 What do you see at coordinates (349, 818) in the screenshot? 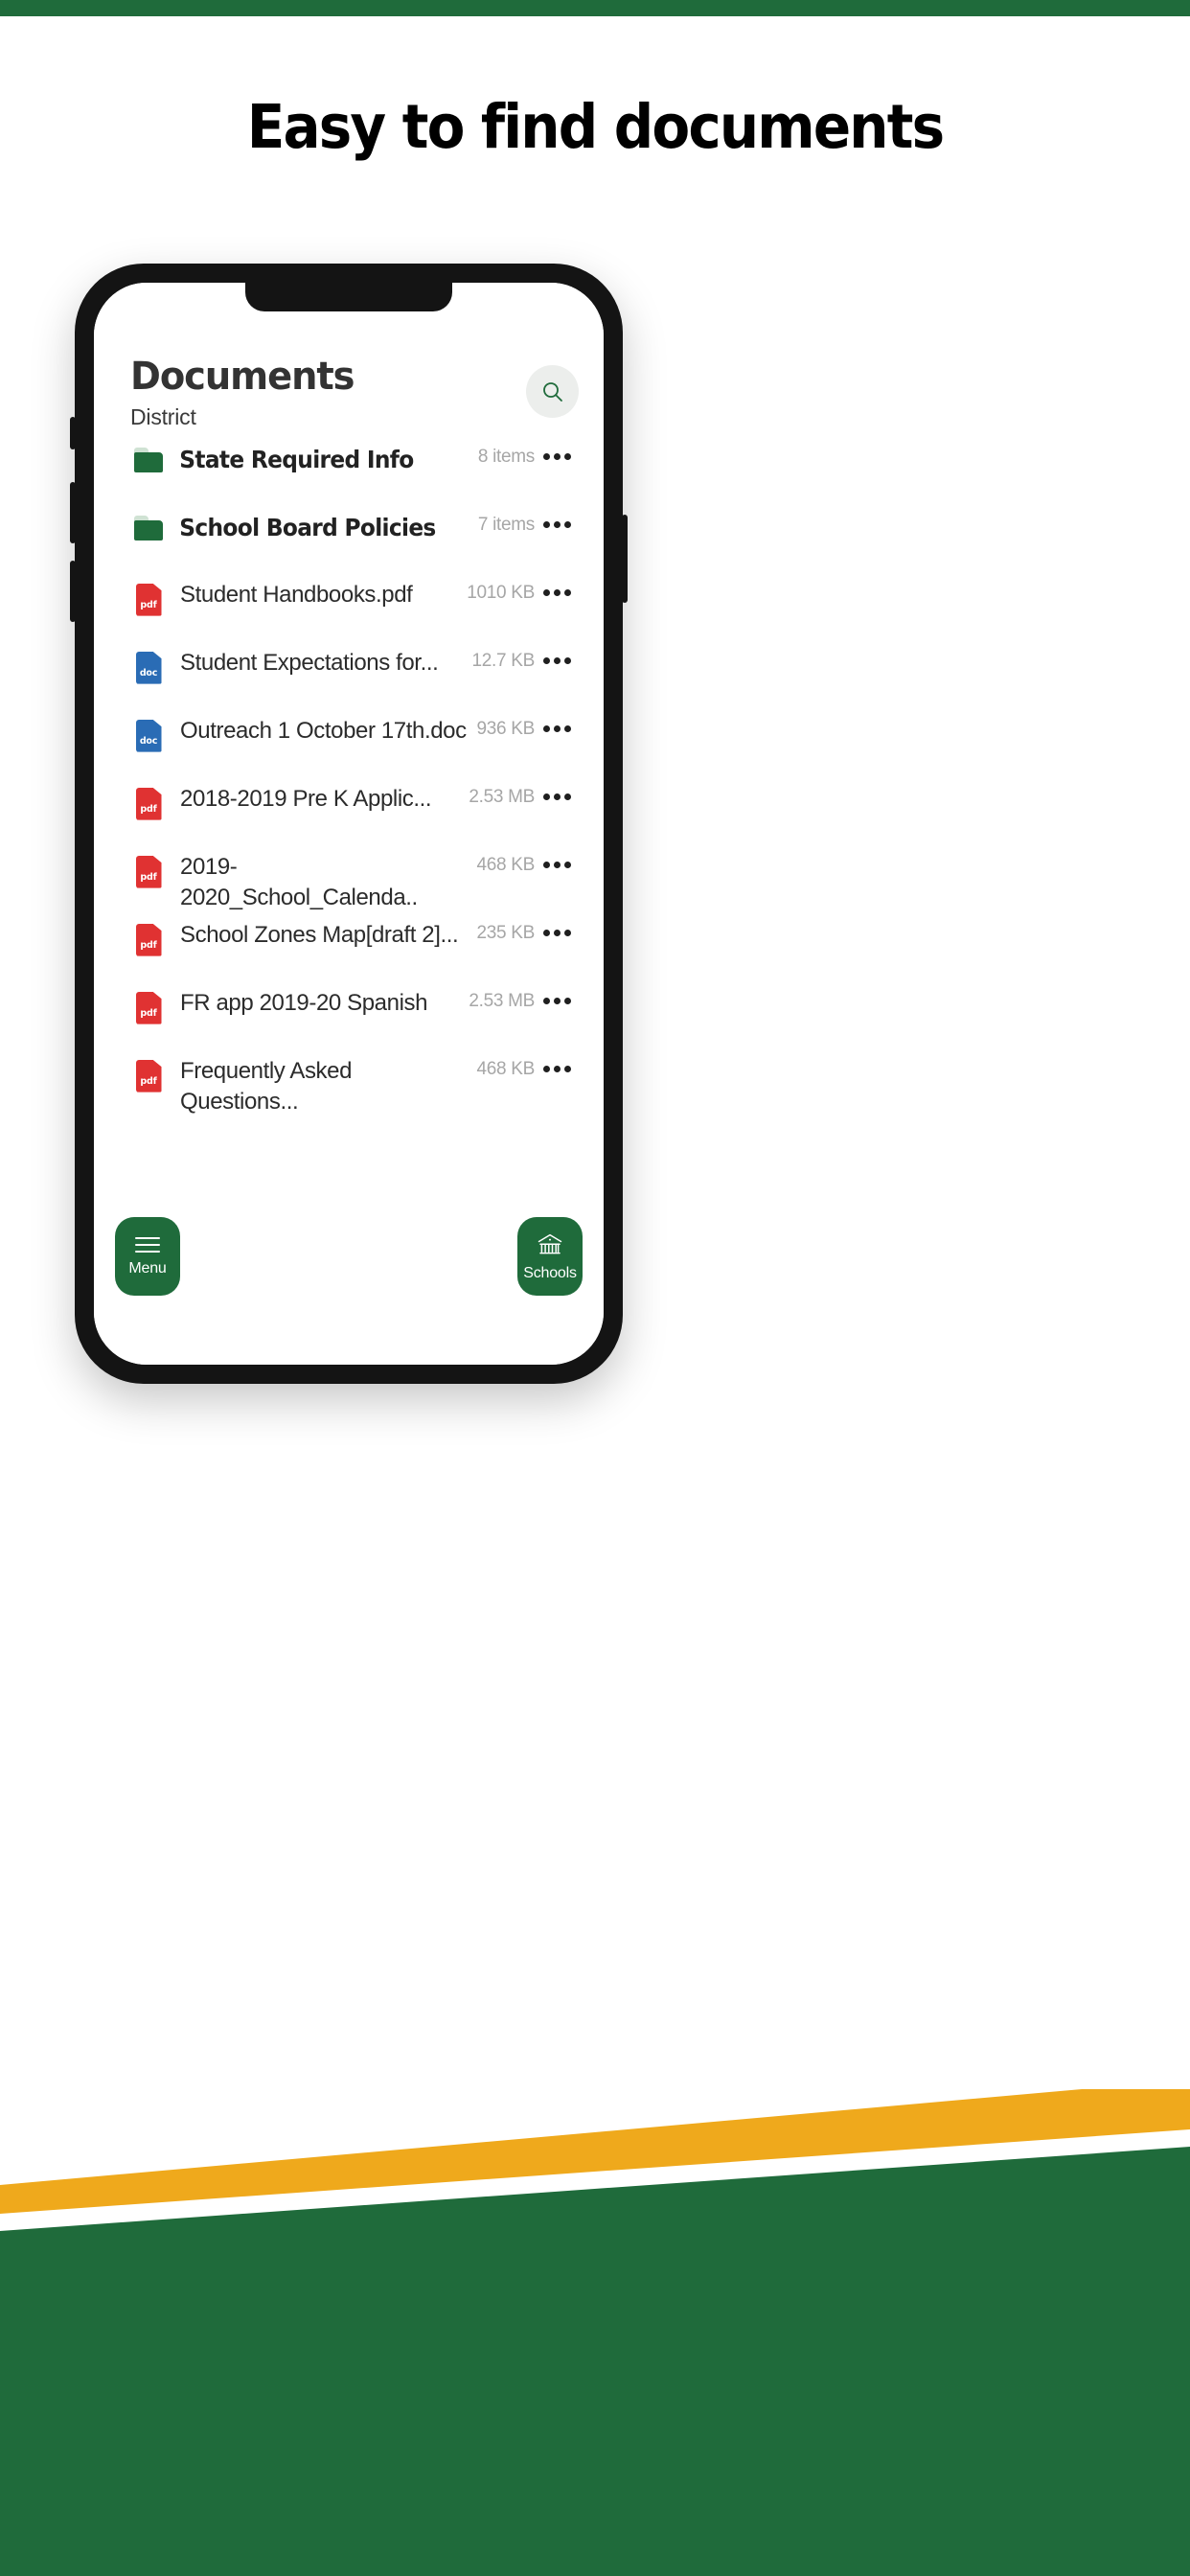
I see `list-item: pdf 2018-2019 Pre K Applic... 2.53 MB` at bounding box center [349, 818].